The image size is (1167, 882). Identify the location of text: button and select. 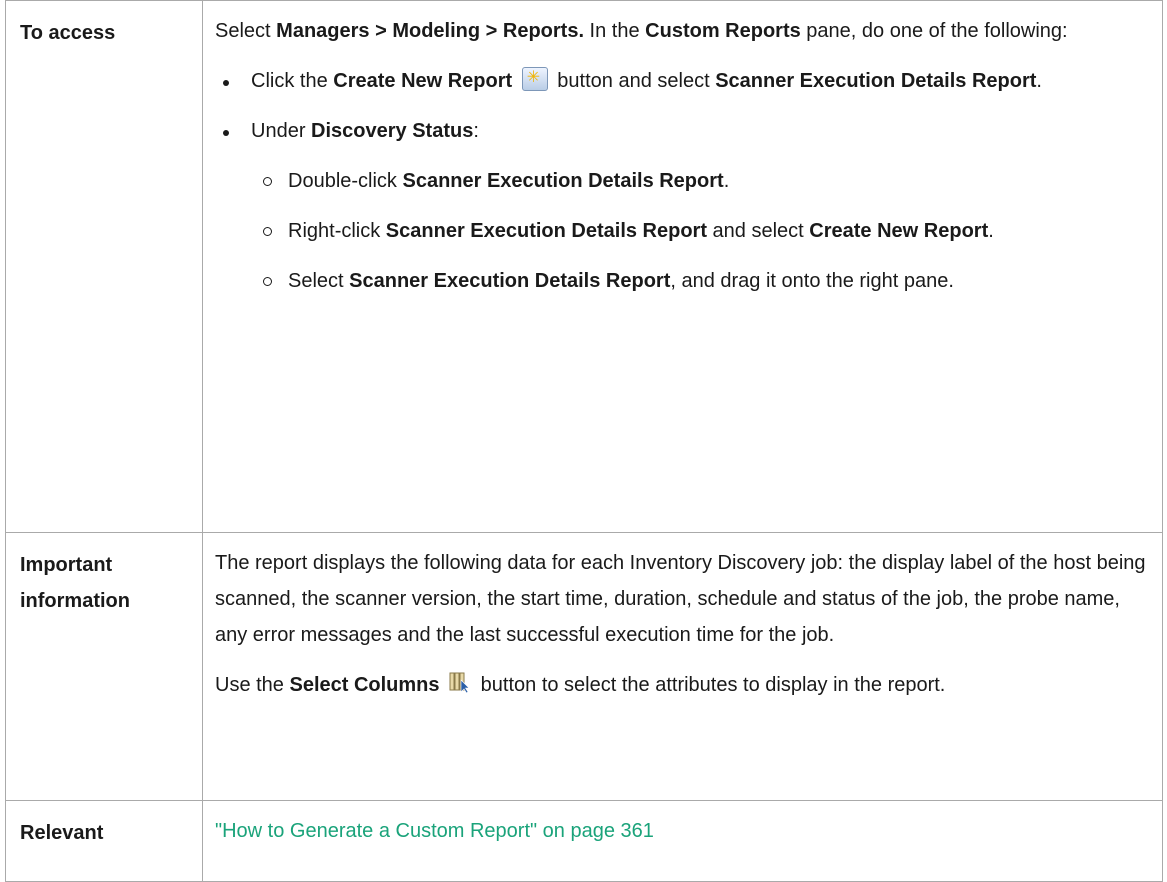
(633, 81).